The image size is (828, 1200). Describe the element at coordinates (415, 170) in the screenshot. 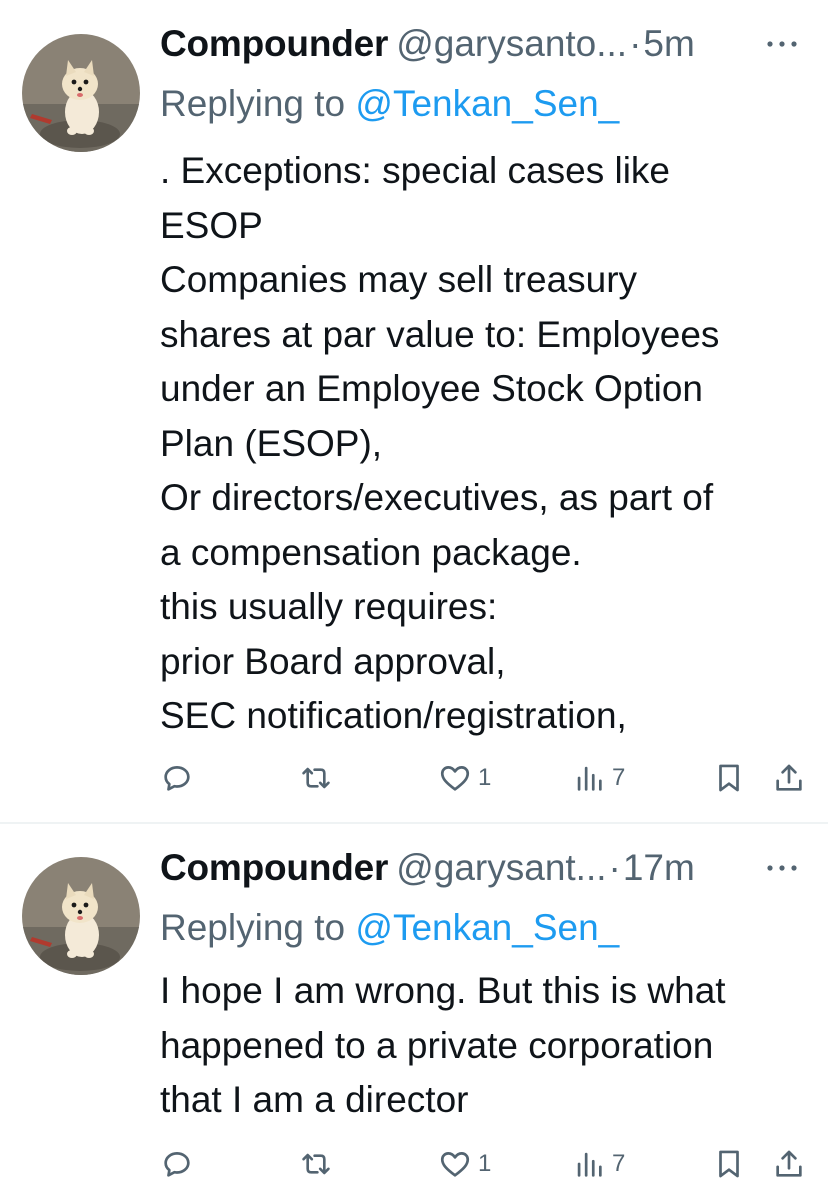

I see `tweet-text-line: . Exceptions: special cases like` at that location.